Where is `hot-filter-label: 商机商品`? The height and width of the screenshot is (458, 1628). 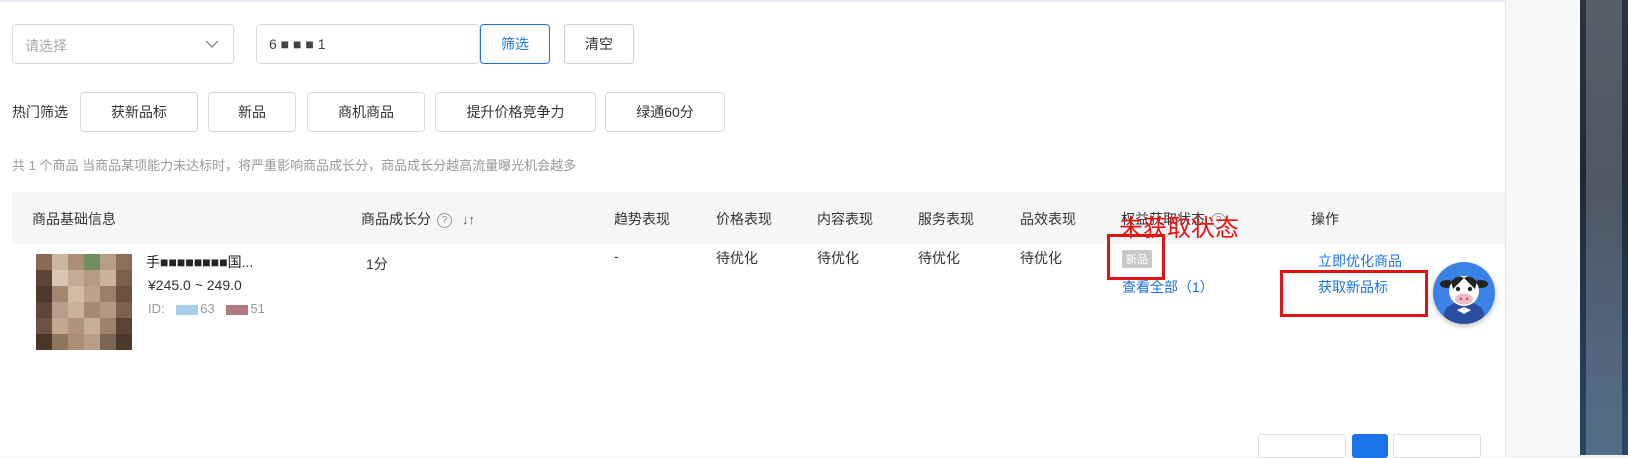 hot-filter-label: 商机商品 is located at coordinates (366, 112).